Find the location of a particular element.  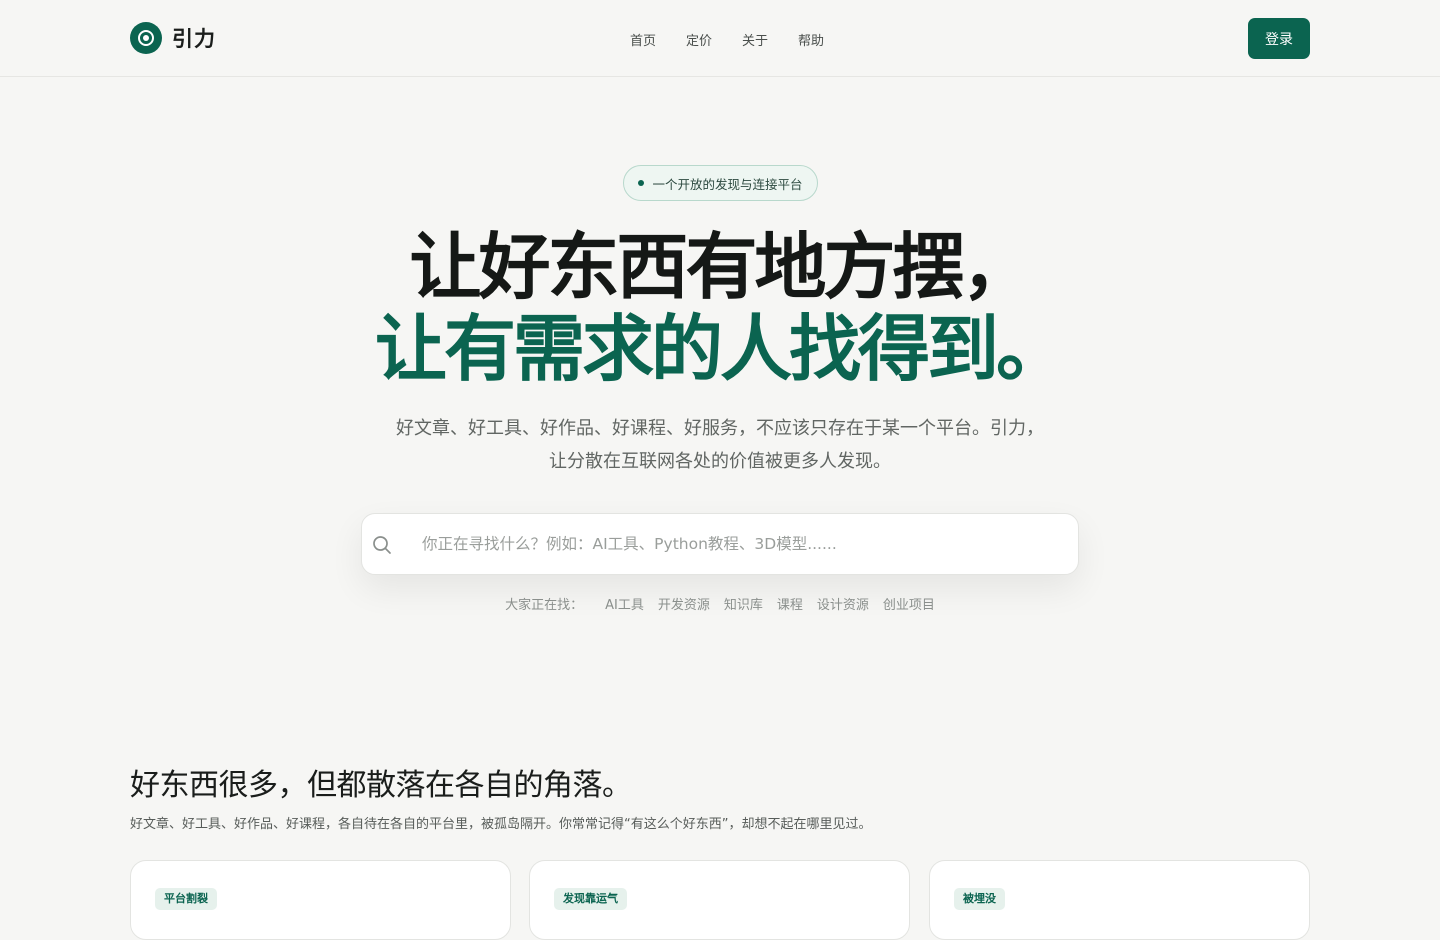

brand-name: 引力 is located at coordinates (194, 39).